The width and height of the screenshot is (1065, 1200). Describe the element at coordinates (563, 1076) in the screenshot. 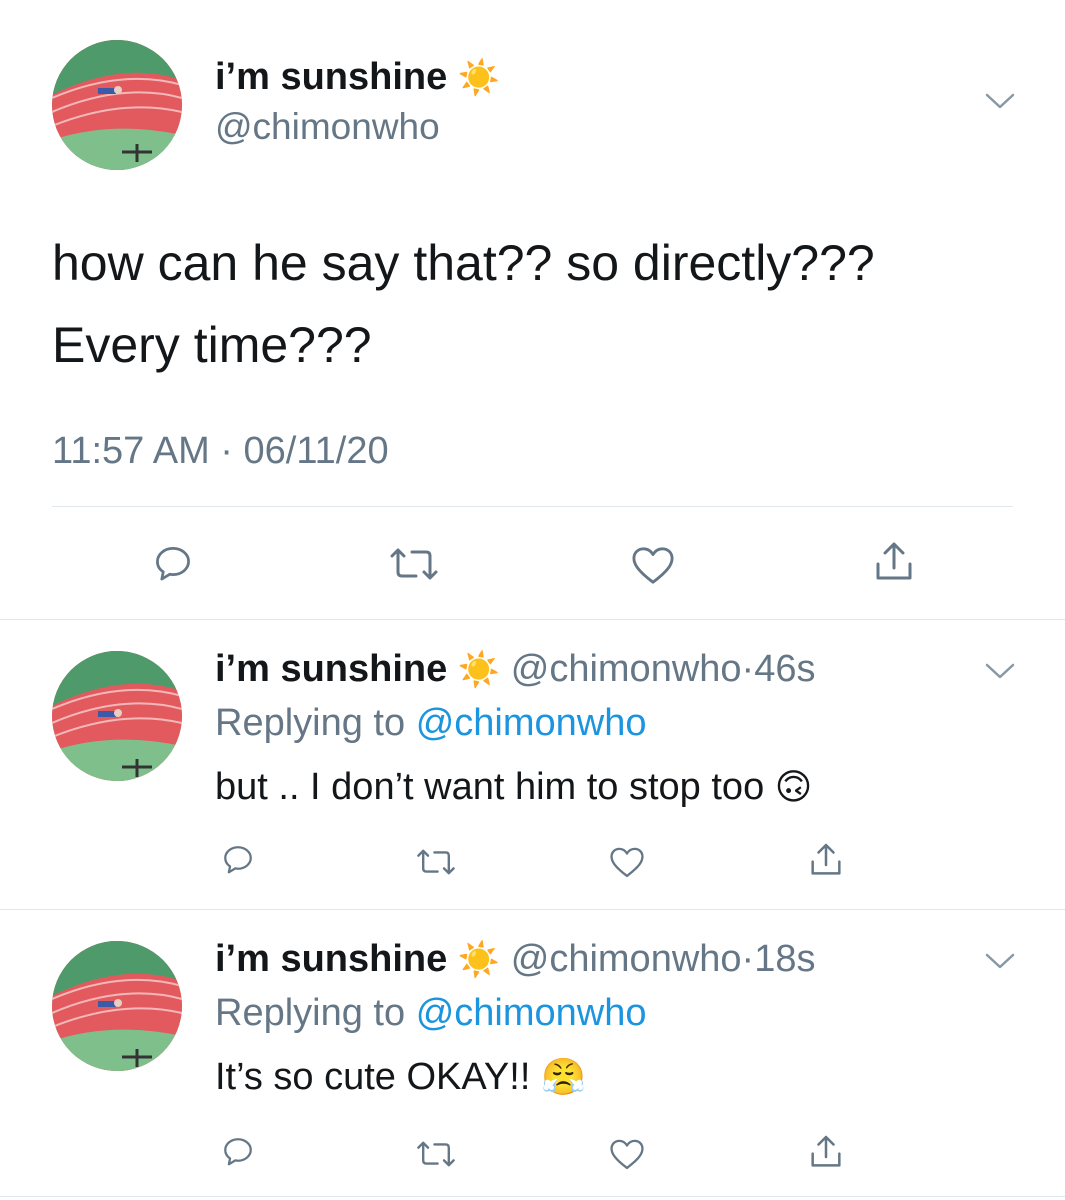

I see `triumph-face-emoji: 😤` at that location.